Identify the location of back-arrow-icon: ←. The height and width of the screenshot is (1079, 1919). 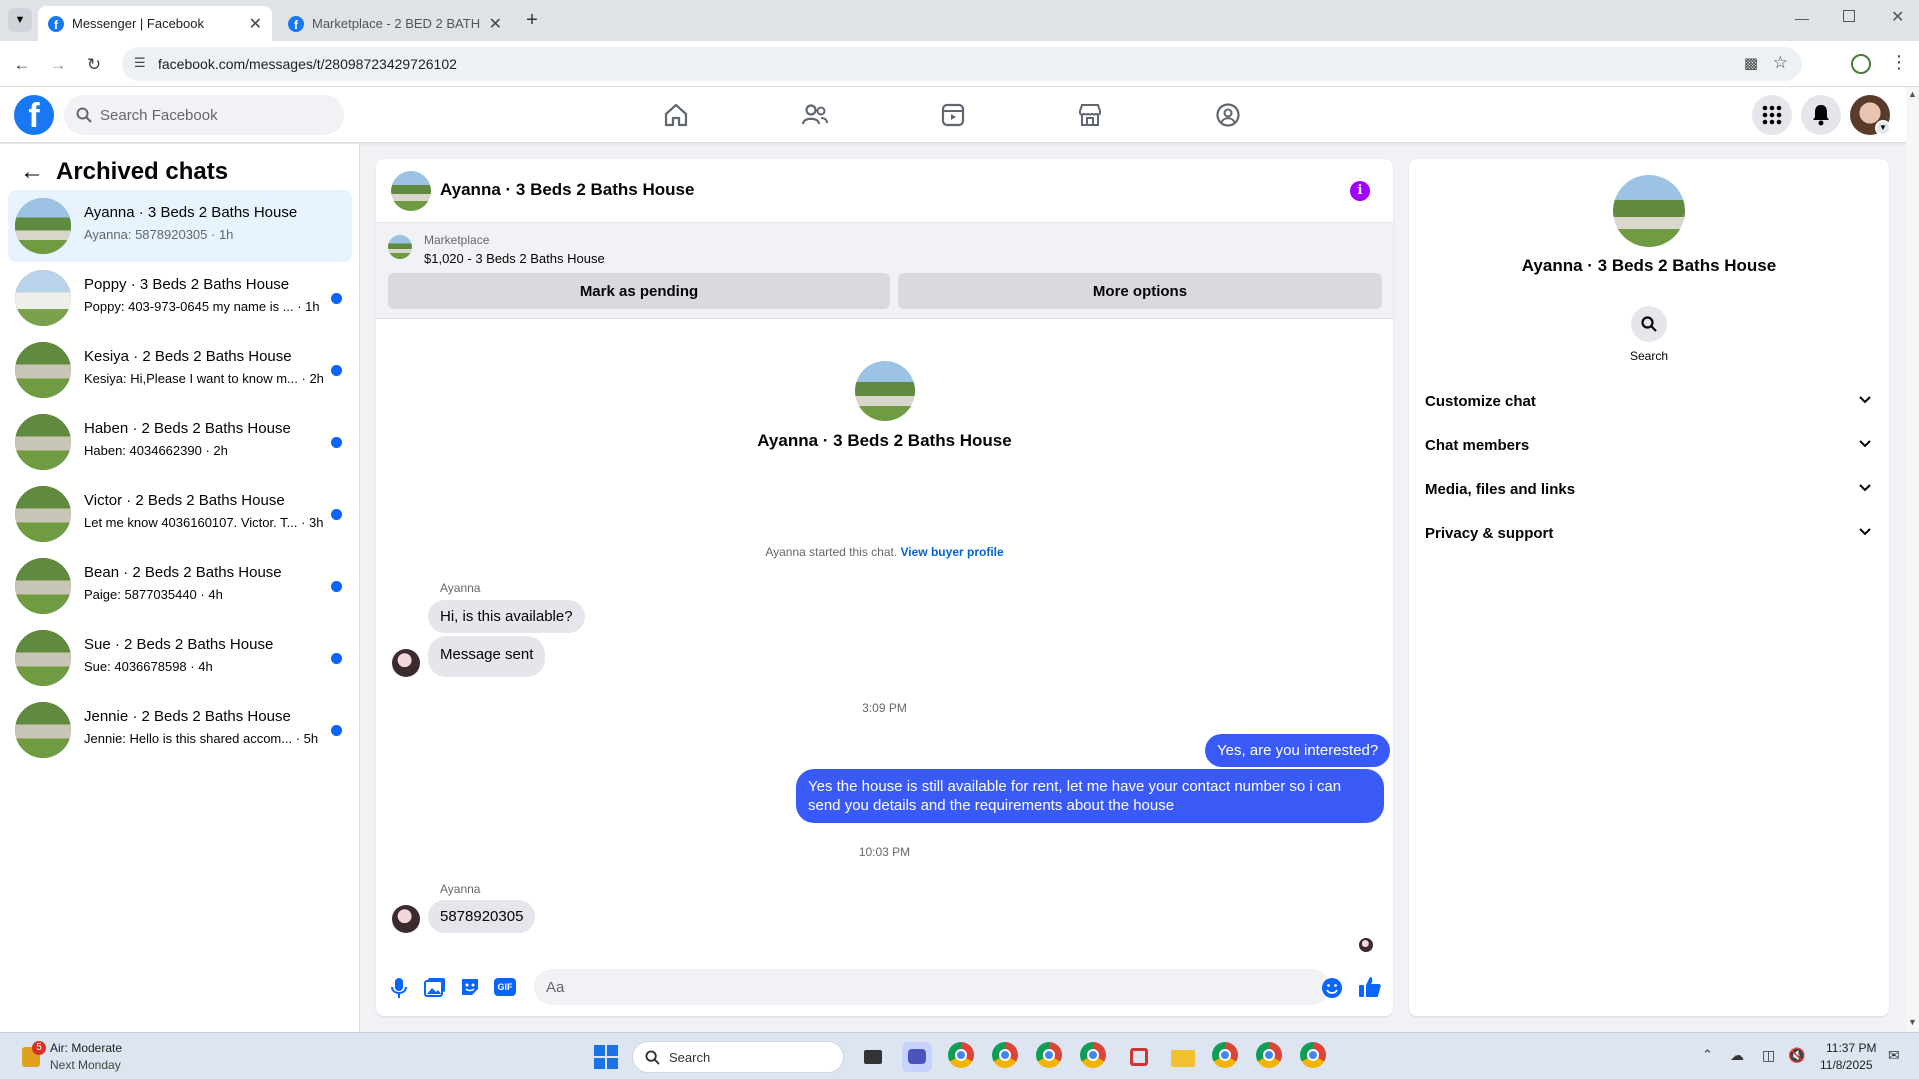
(32, 172).